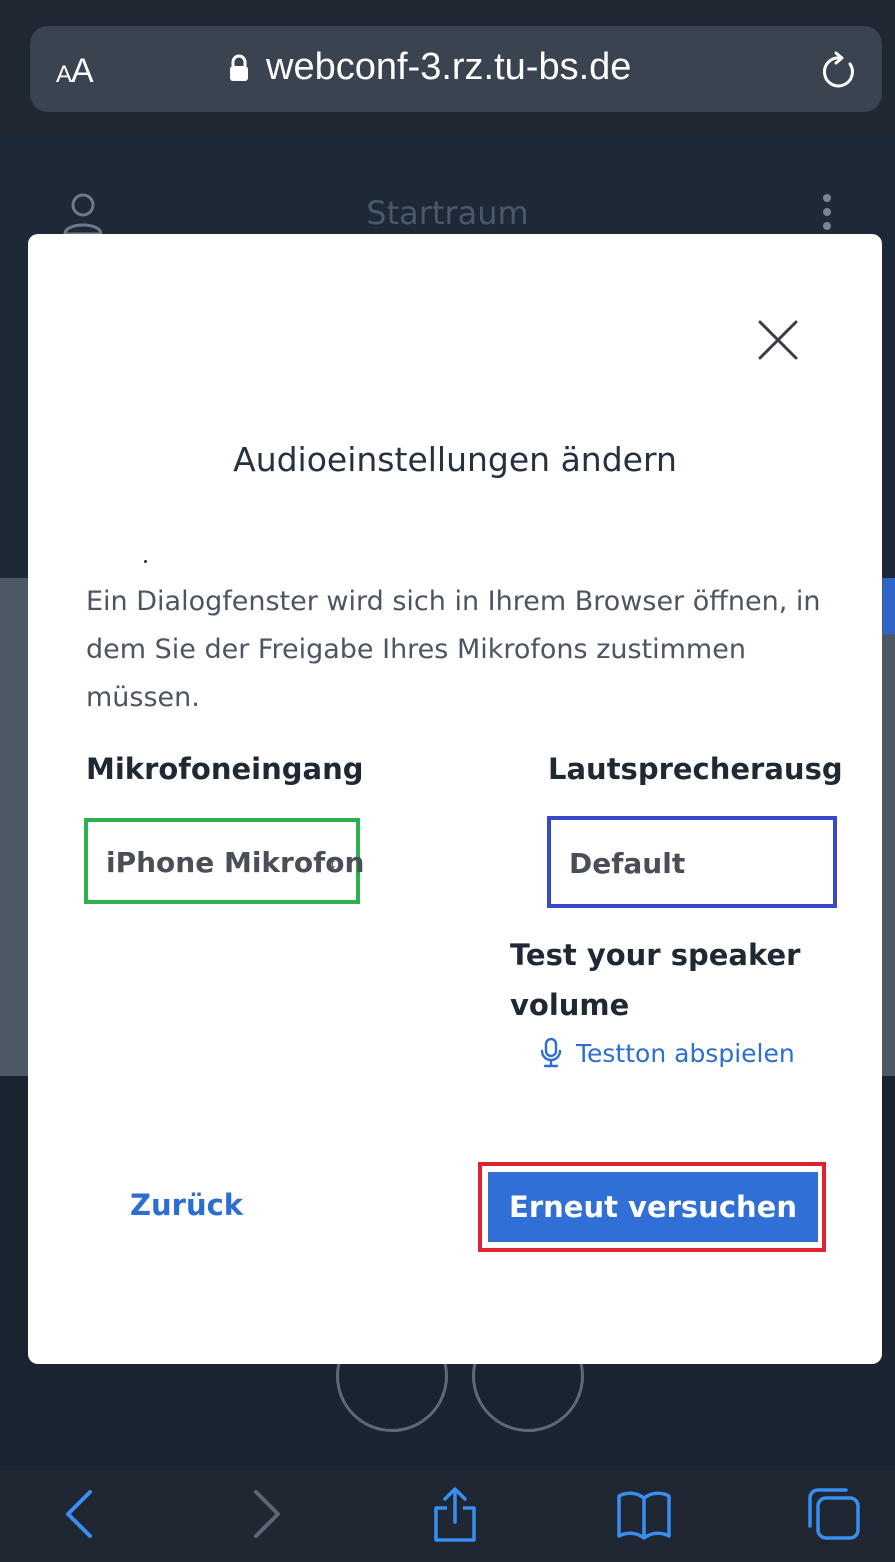  Describe the element at coordinates (331, 865) in the screenshot. I see `select-arrow-icon: ⇕` at that location.